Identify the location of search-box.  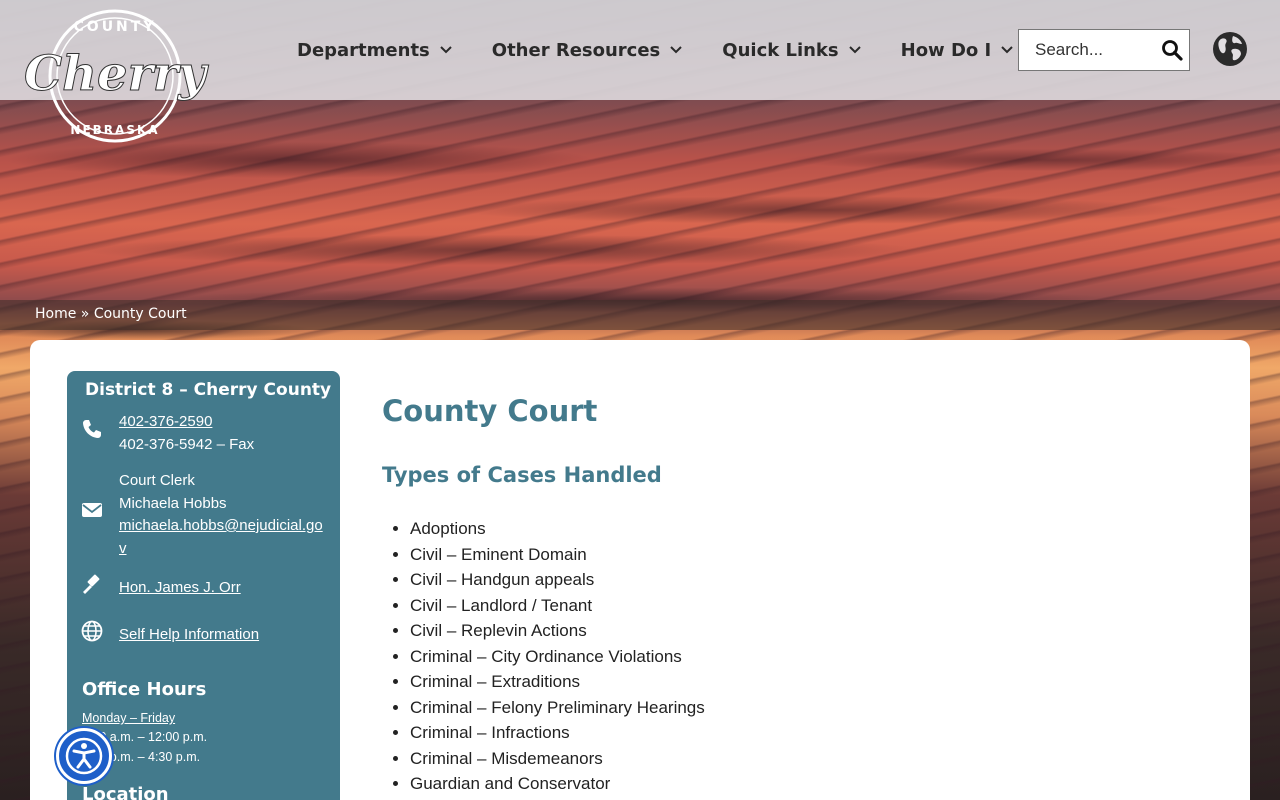
(1104, 50).